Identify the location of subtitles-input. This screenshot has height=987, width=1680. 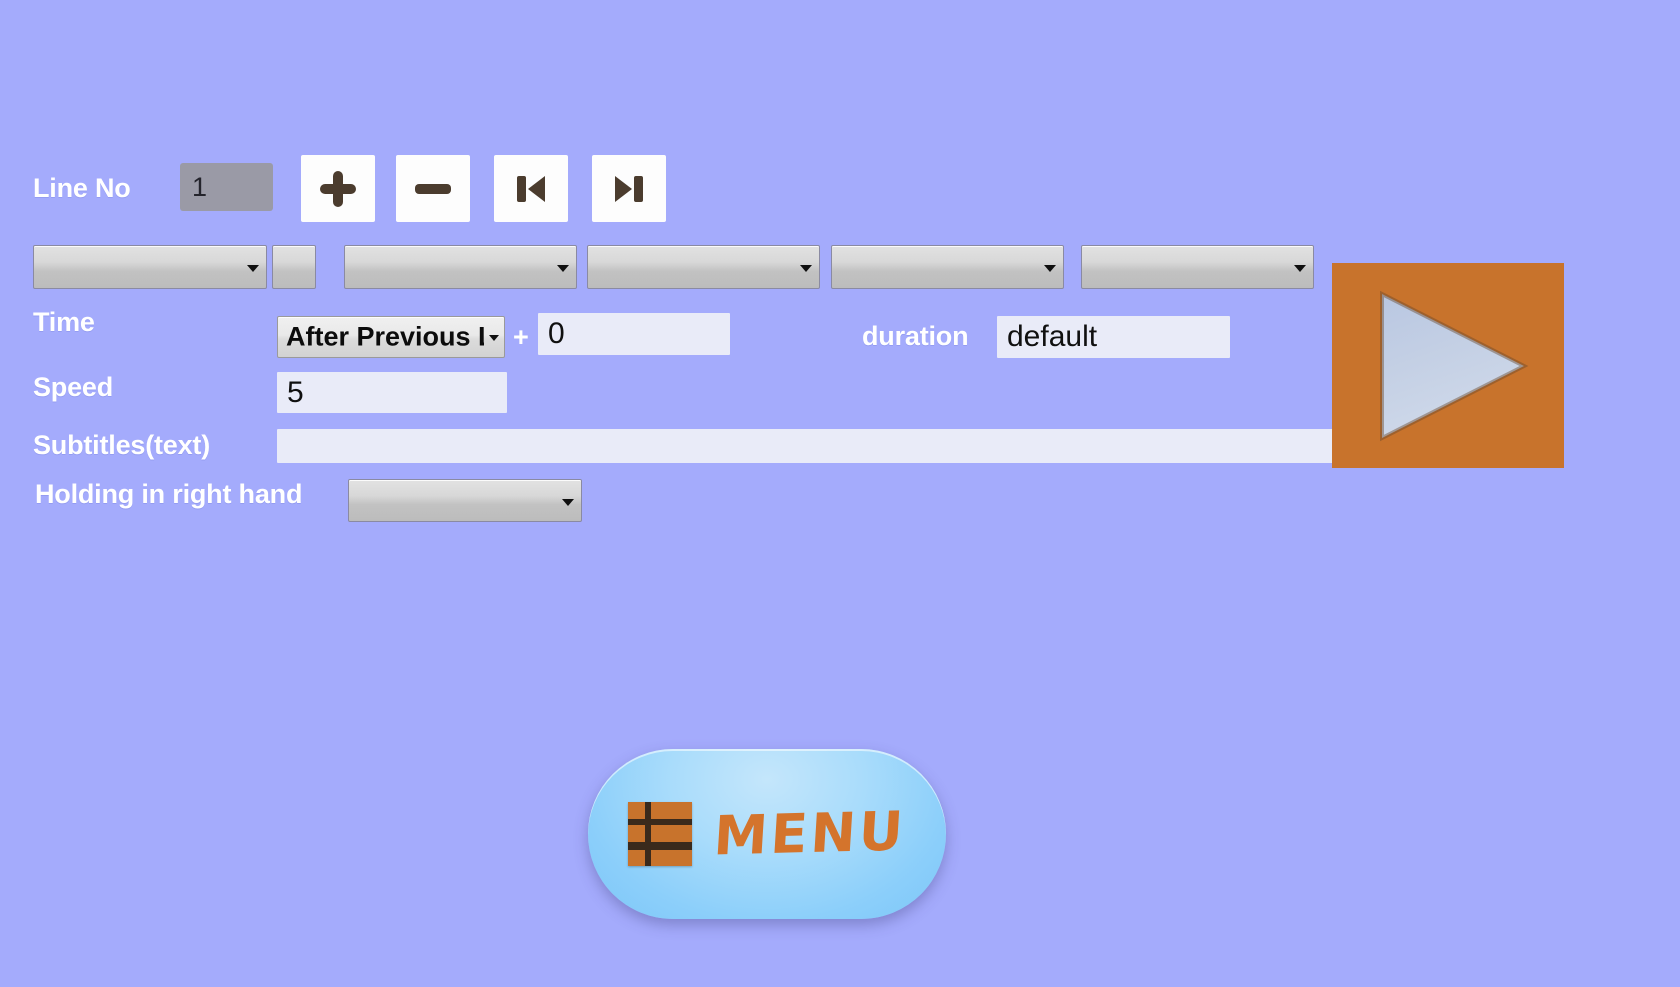
(807, 446).